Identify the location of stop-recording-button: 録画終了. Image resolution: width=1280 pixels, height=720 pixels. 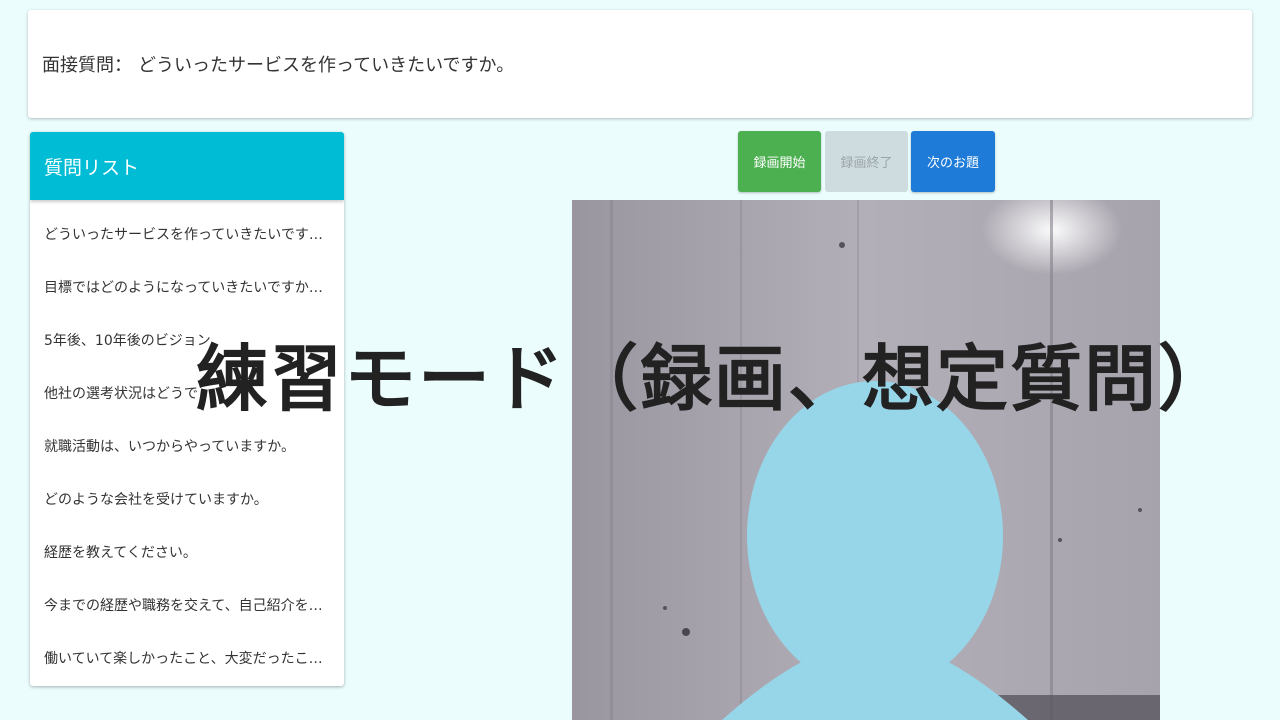
(866, 161).